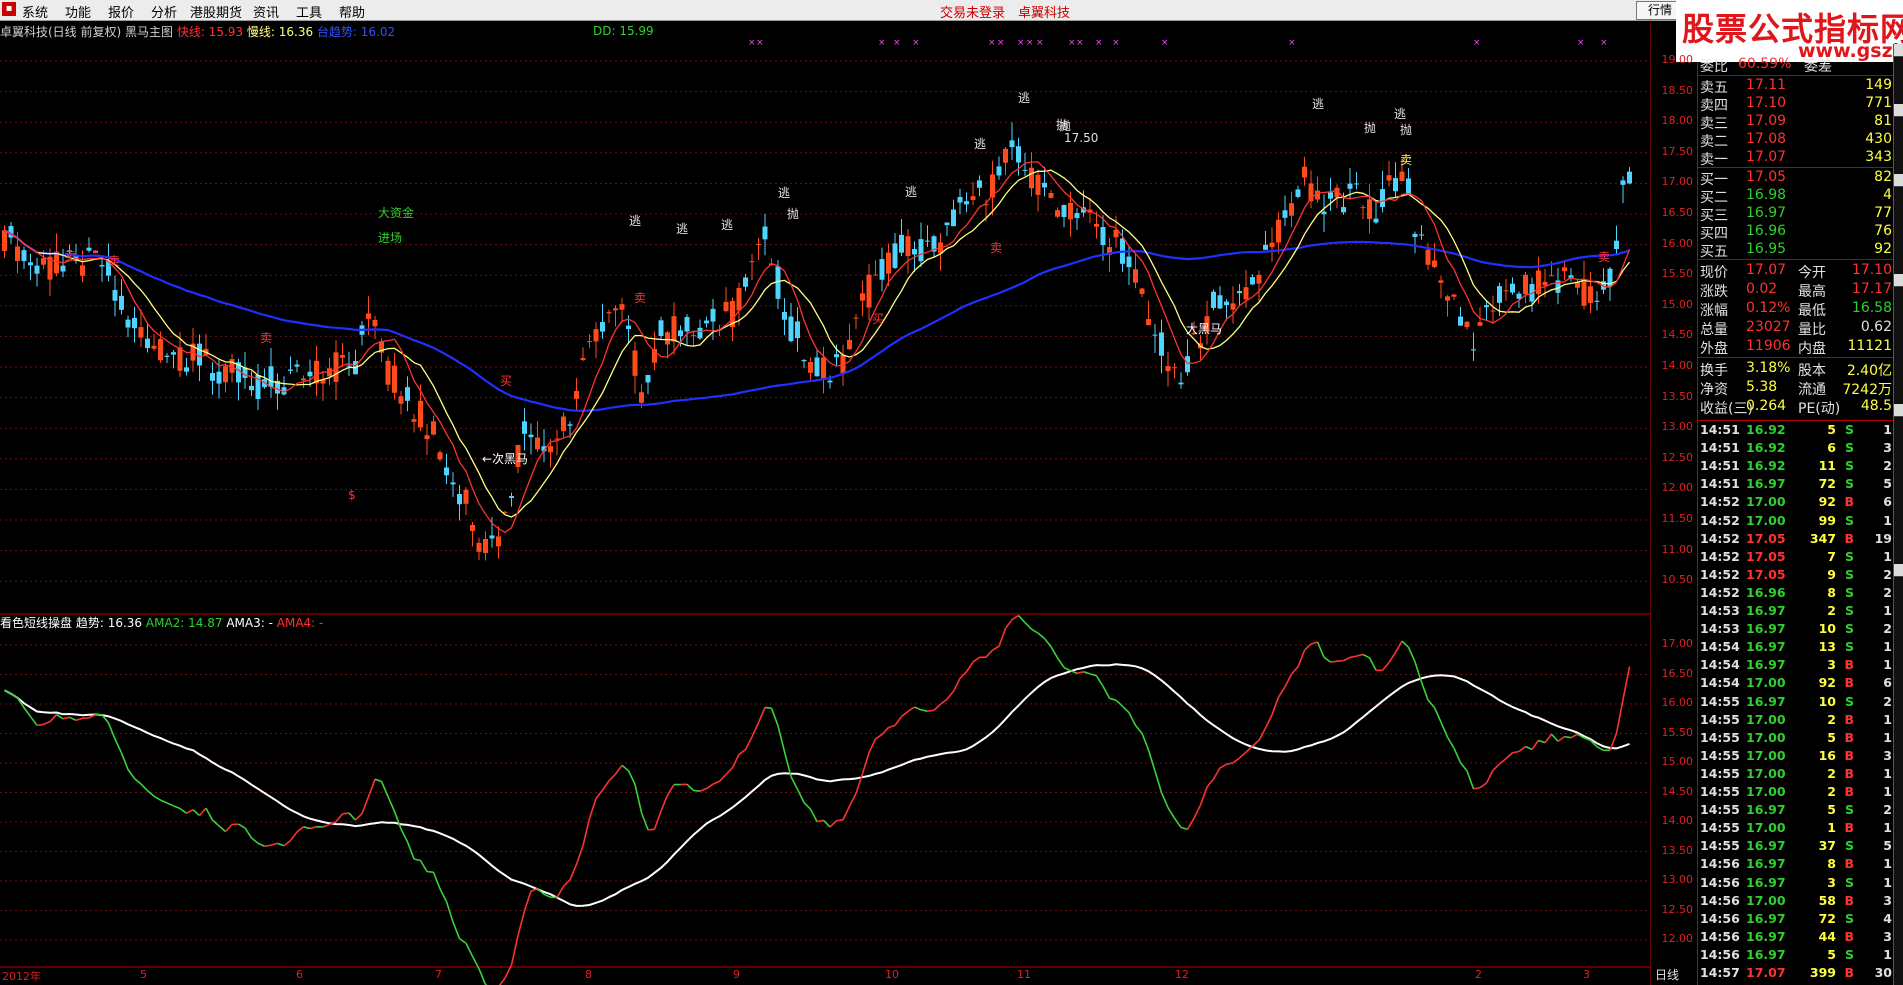  I want to click on sub-y-tick-label: 13.00, so click(1677, 879).